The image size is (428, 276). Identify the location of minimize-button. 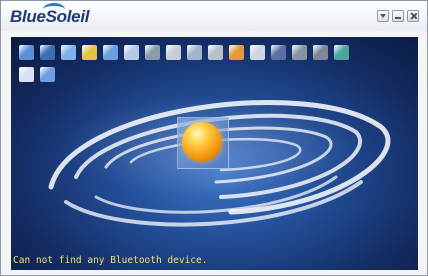
(398, 16).